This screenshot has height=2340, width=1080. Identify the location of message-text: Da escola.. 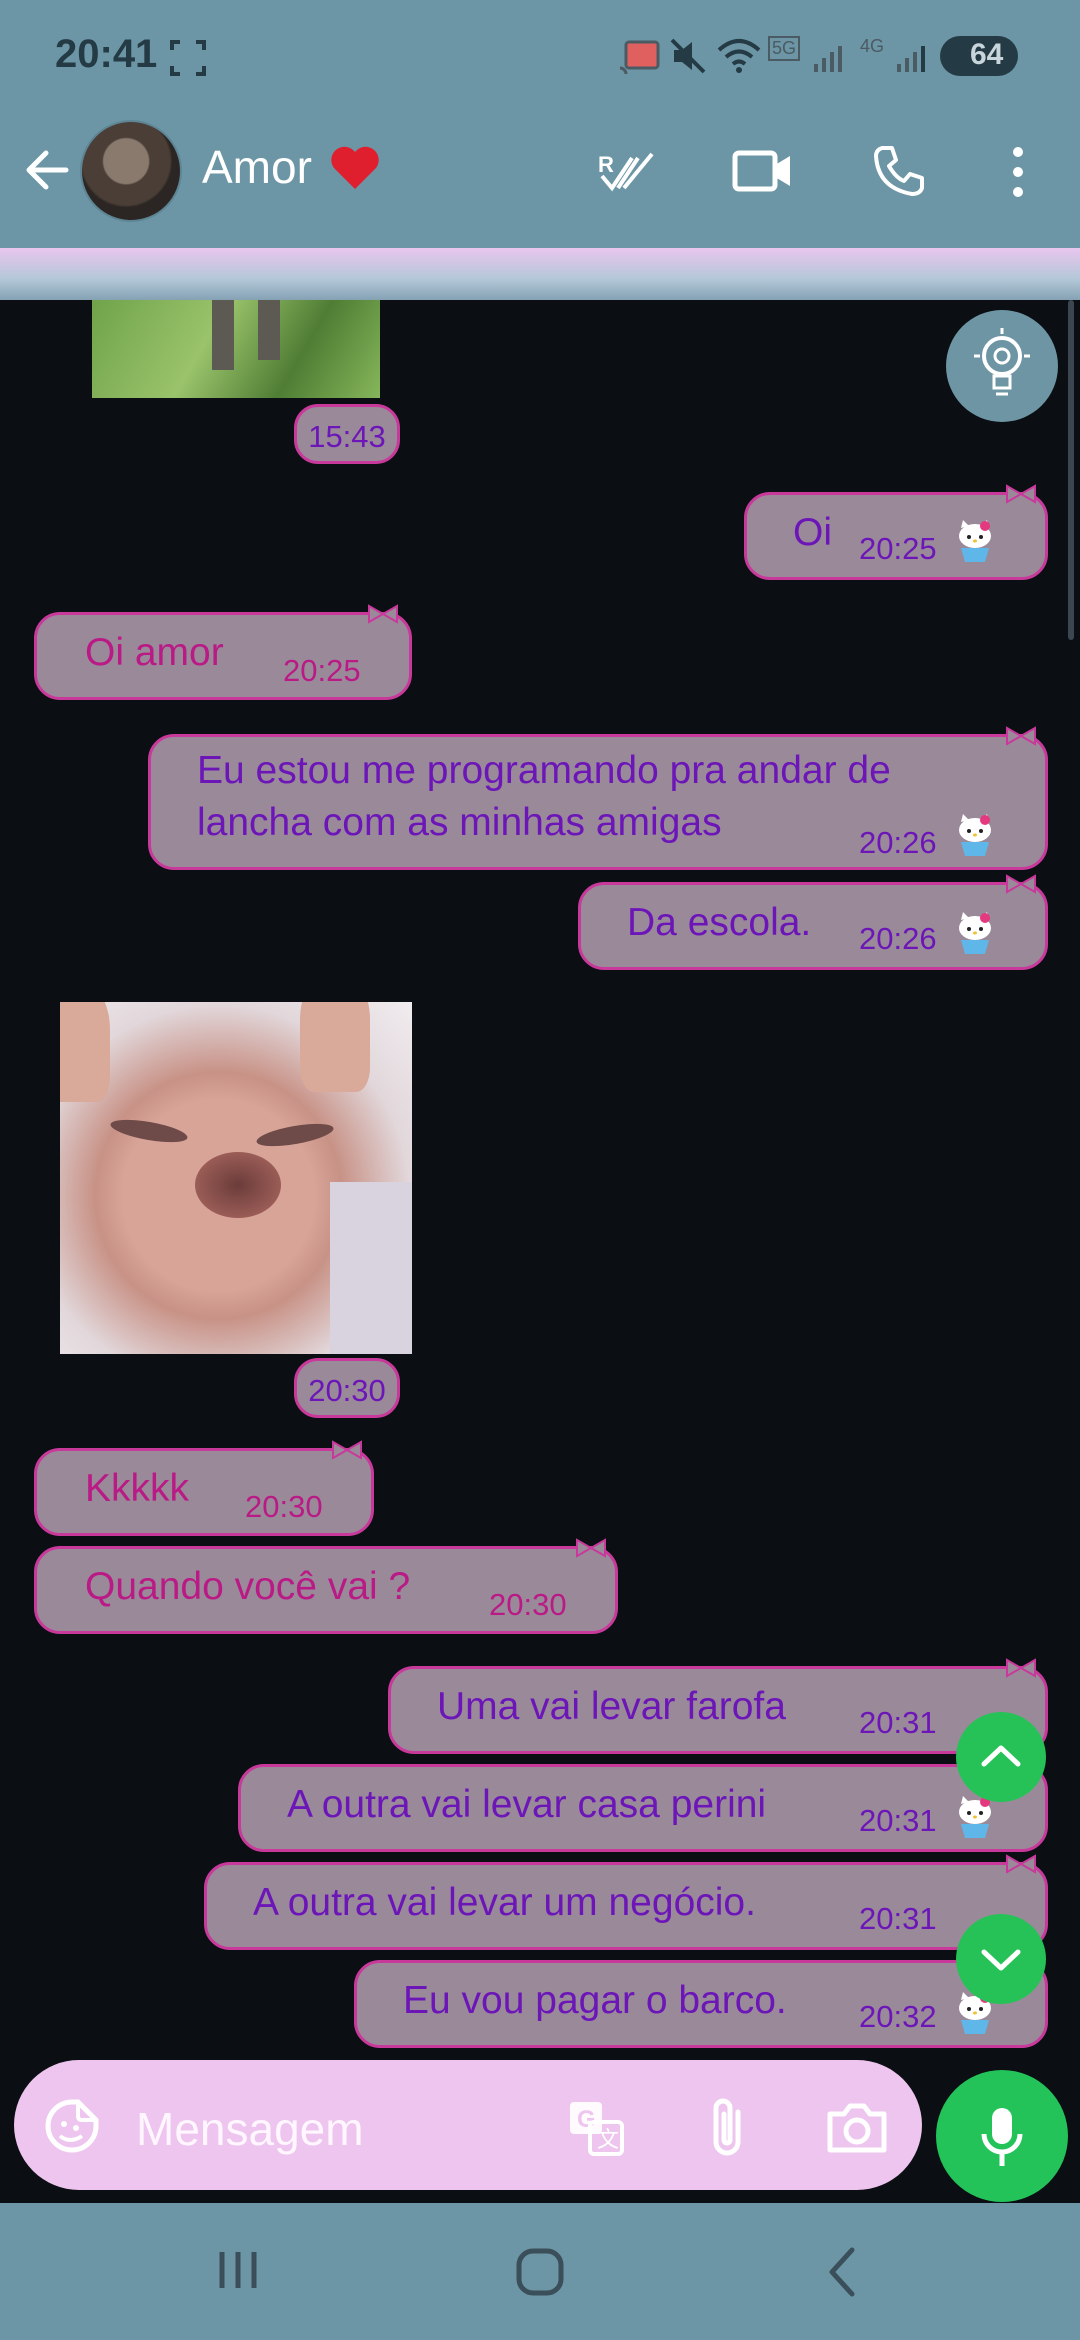
(719, 922).